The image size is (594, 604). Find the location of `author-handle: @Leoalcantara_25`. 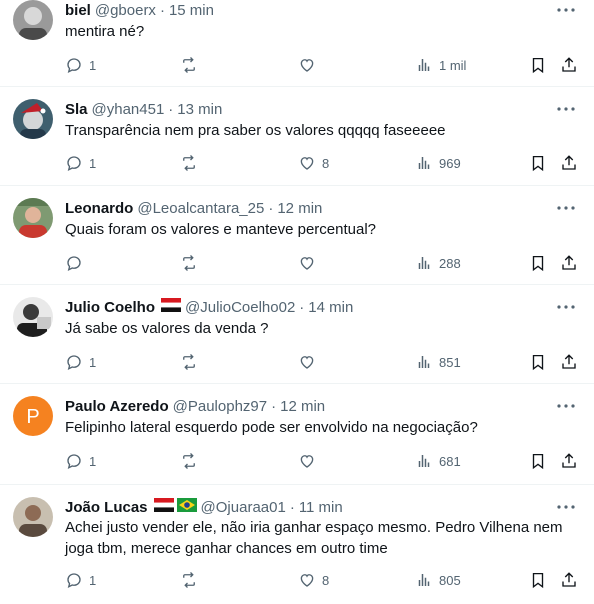

author-handle: @Leoalcantara_25 is located at coordinates (200, 208).